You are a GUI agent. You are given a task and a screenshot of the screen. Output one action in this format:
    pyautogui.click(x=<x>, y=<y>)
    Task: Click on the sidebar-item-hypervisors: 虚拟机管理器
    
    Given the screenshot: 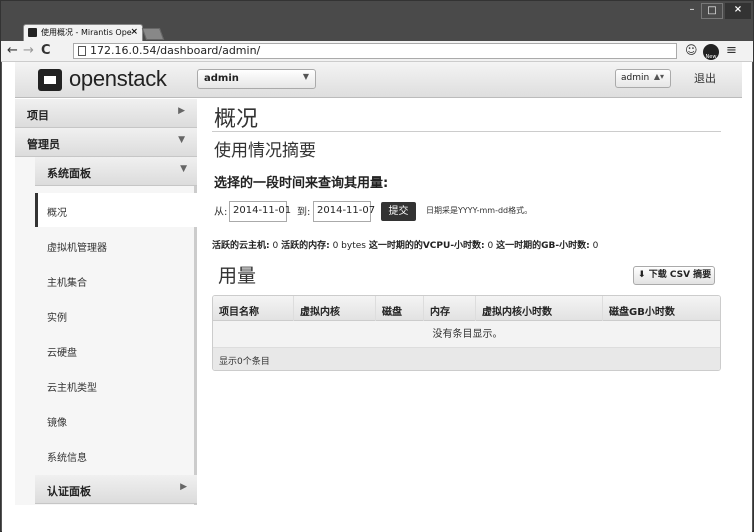 What is the action you would take?
    pyautogui.click(x=115, y=245)
    